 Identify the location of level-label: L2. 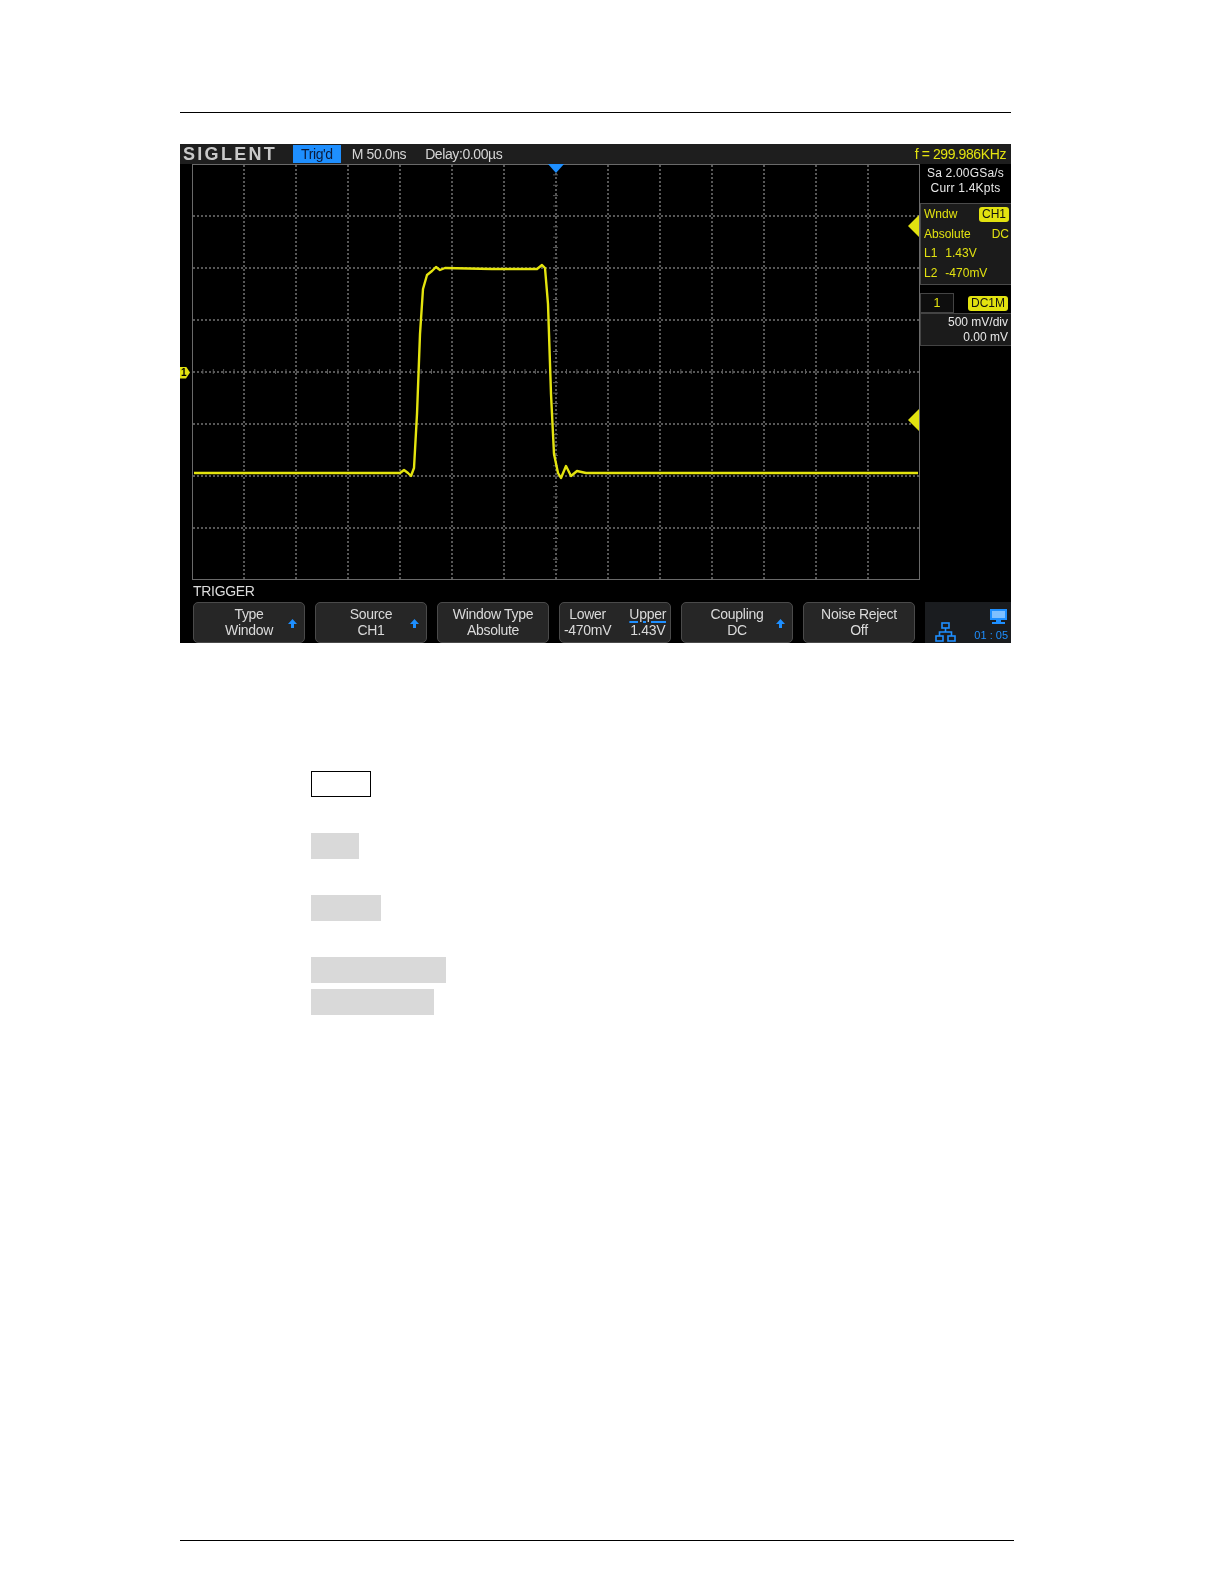
(931, 273).